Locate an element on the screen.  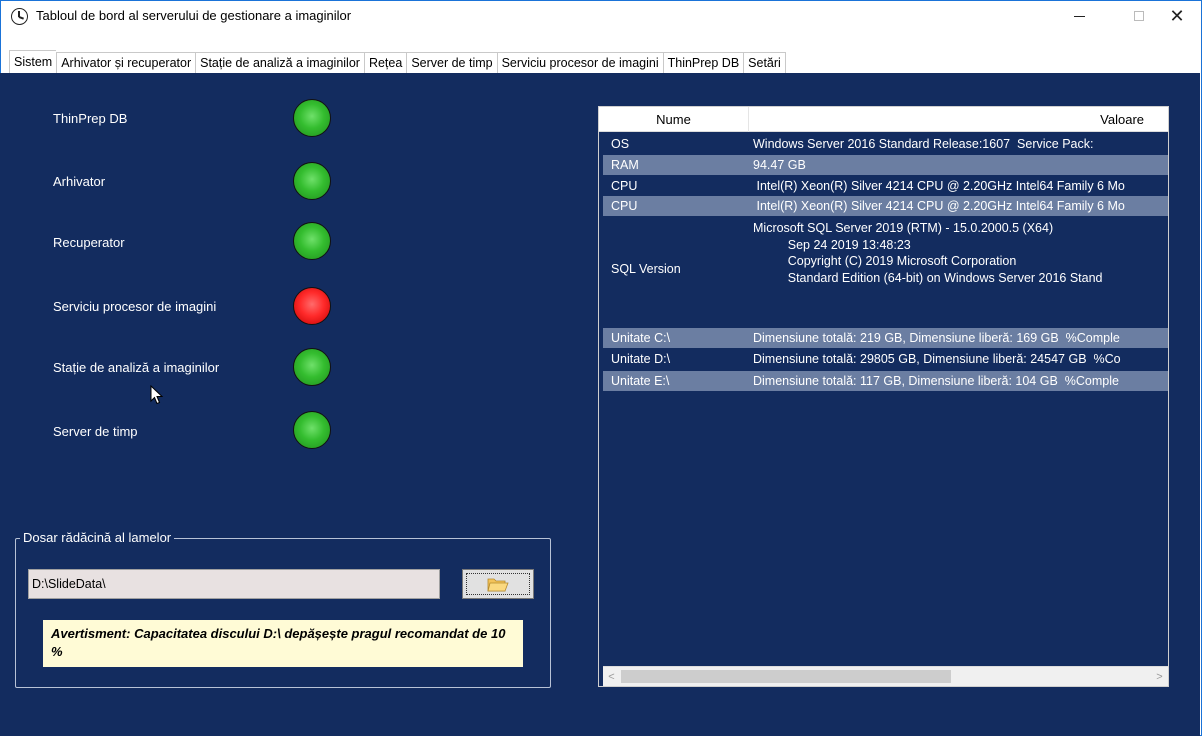
root-folder-path-input is located at coordinates (234, 584).